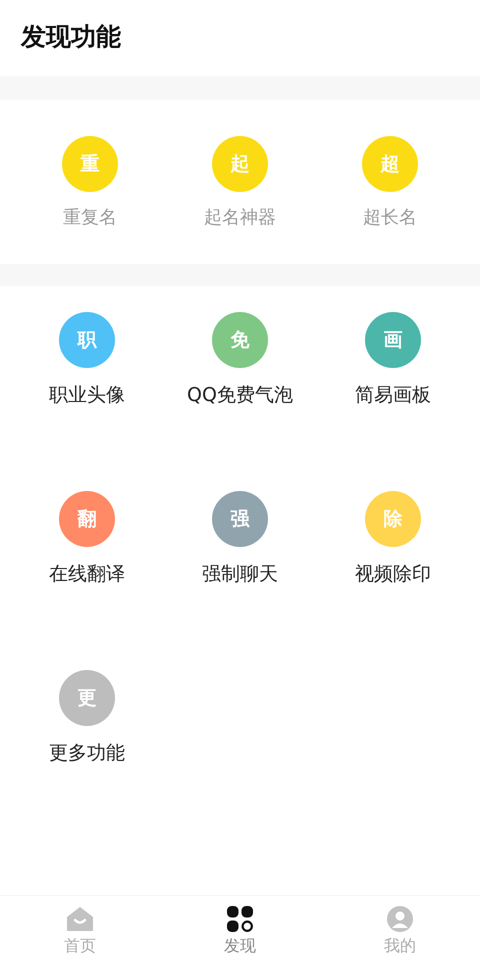 The image size is (480, 971). What do you see at coordinates (240, 164) in the screenshot?
I see `feature-badge: 起` at bounding box center [240, 164].